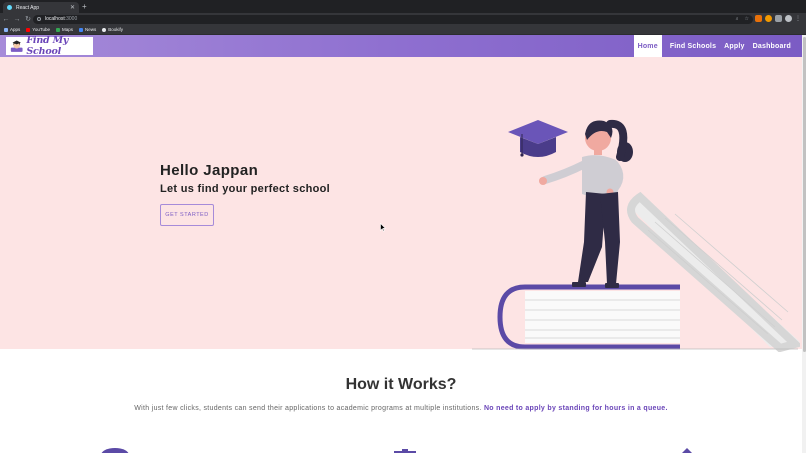  I want to click on bookmark-maps: Maps, so click(64, 29).